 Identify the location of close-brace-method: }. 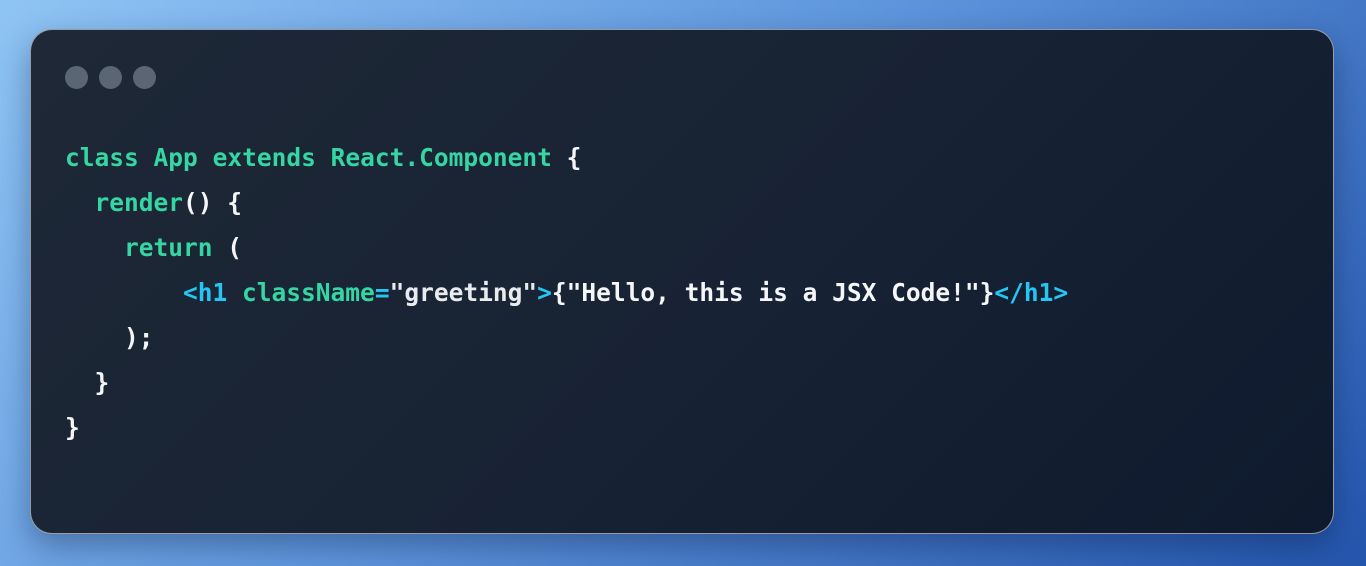
(102, 382).